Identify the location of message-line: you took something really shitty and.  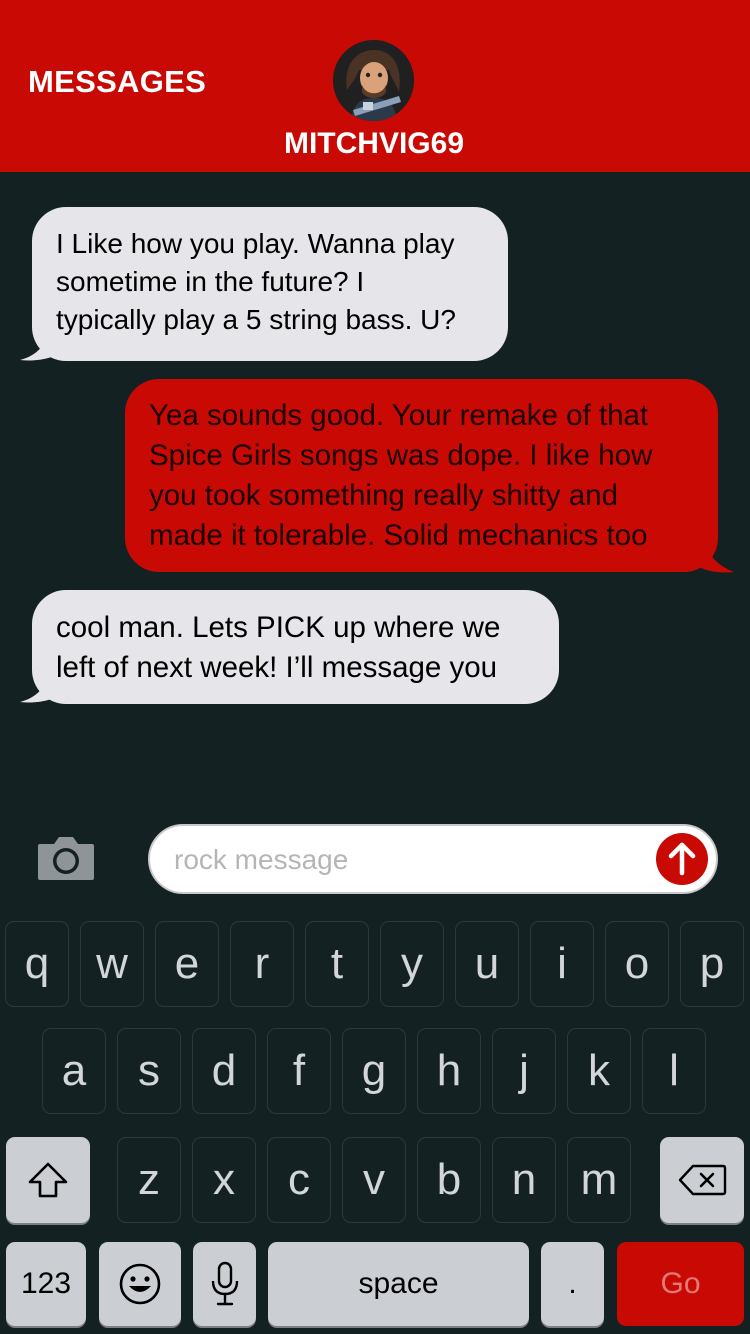
(383, 495).